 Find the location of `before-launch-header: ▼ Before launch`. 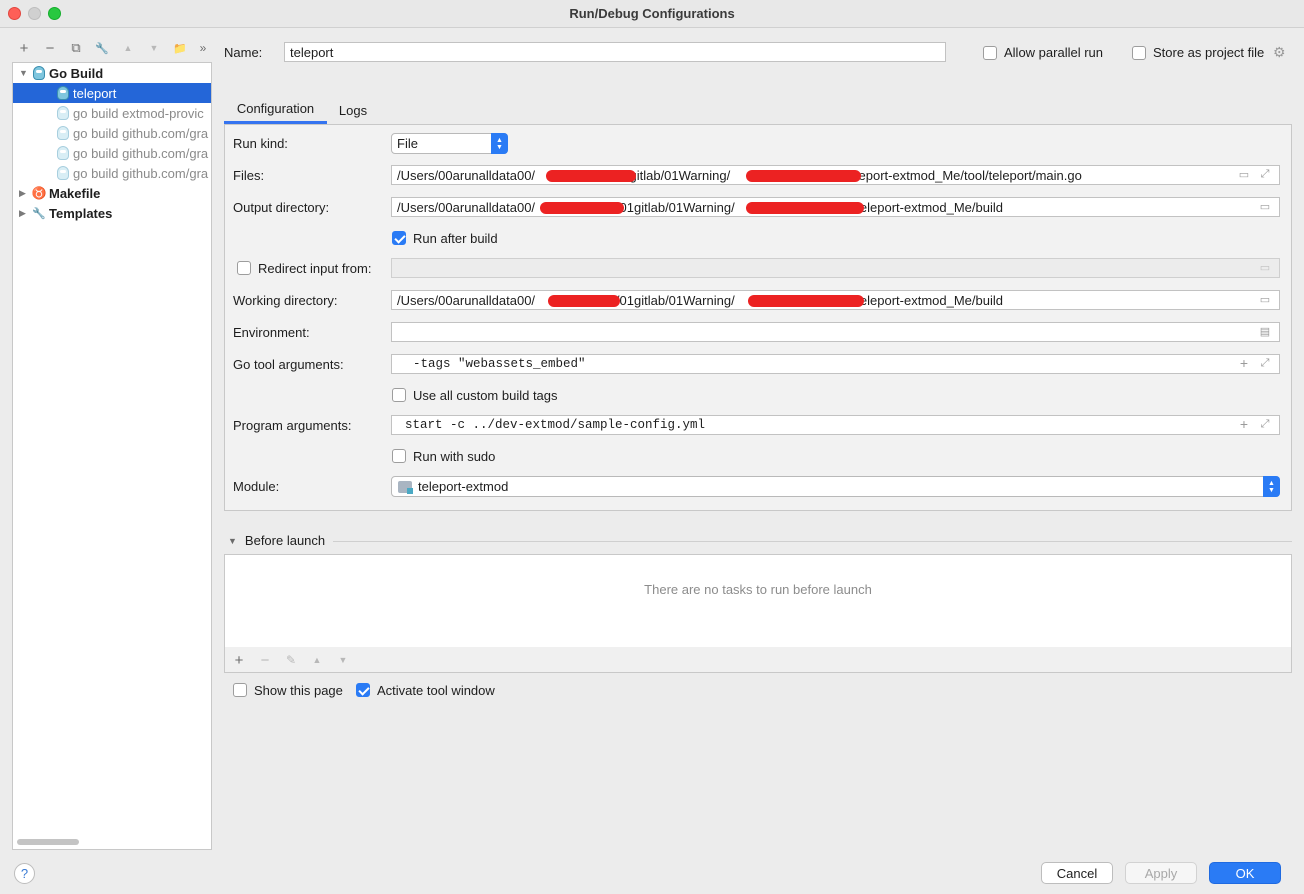

before-launch-header: ▼ Before launch is located at coordinates (276, 540).